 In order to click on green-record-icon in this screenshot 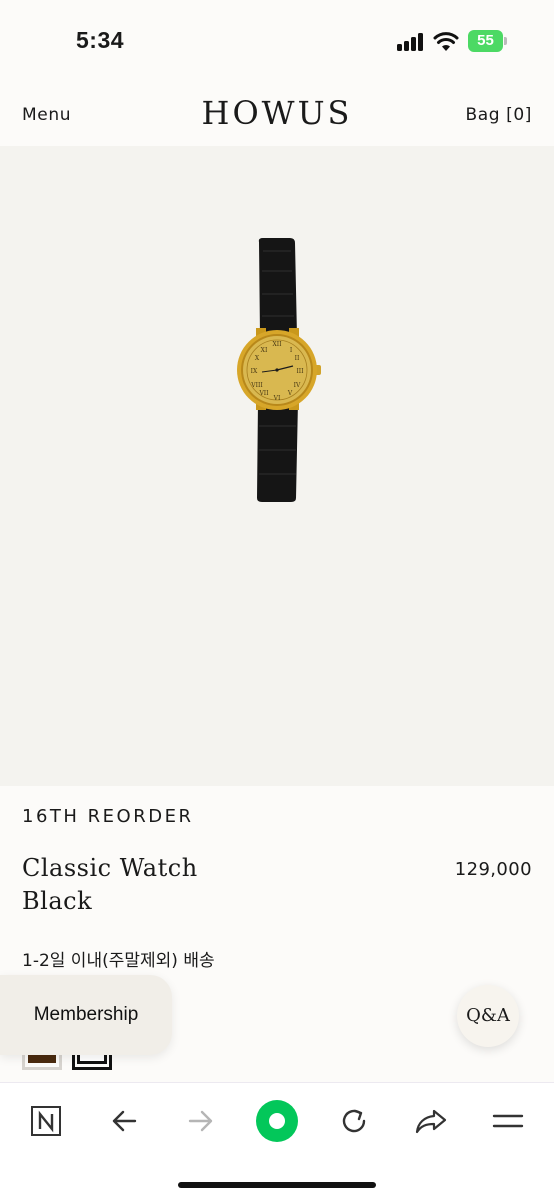, I will do `click(277, 1121)`.